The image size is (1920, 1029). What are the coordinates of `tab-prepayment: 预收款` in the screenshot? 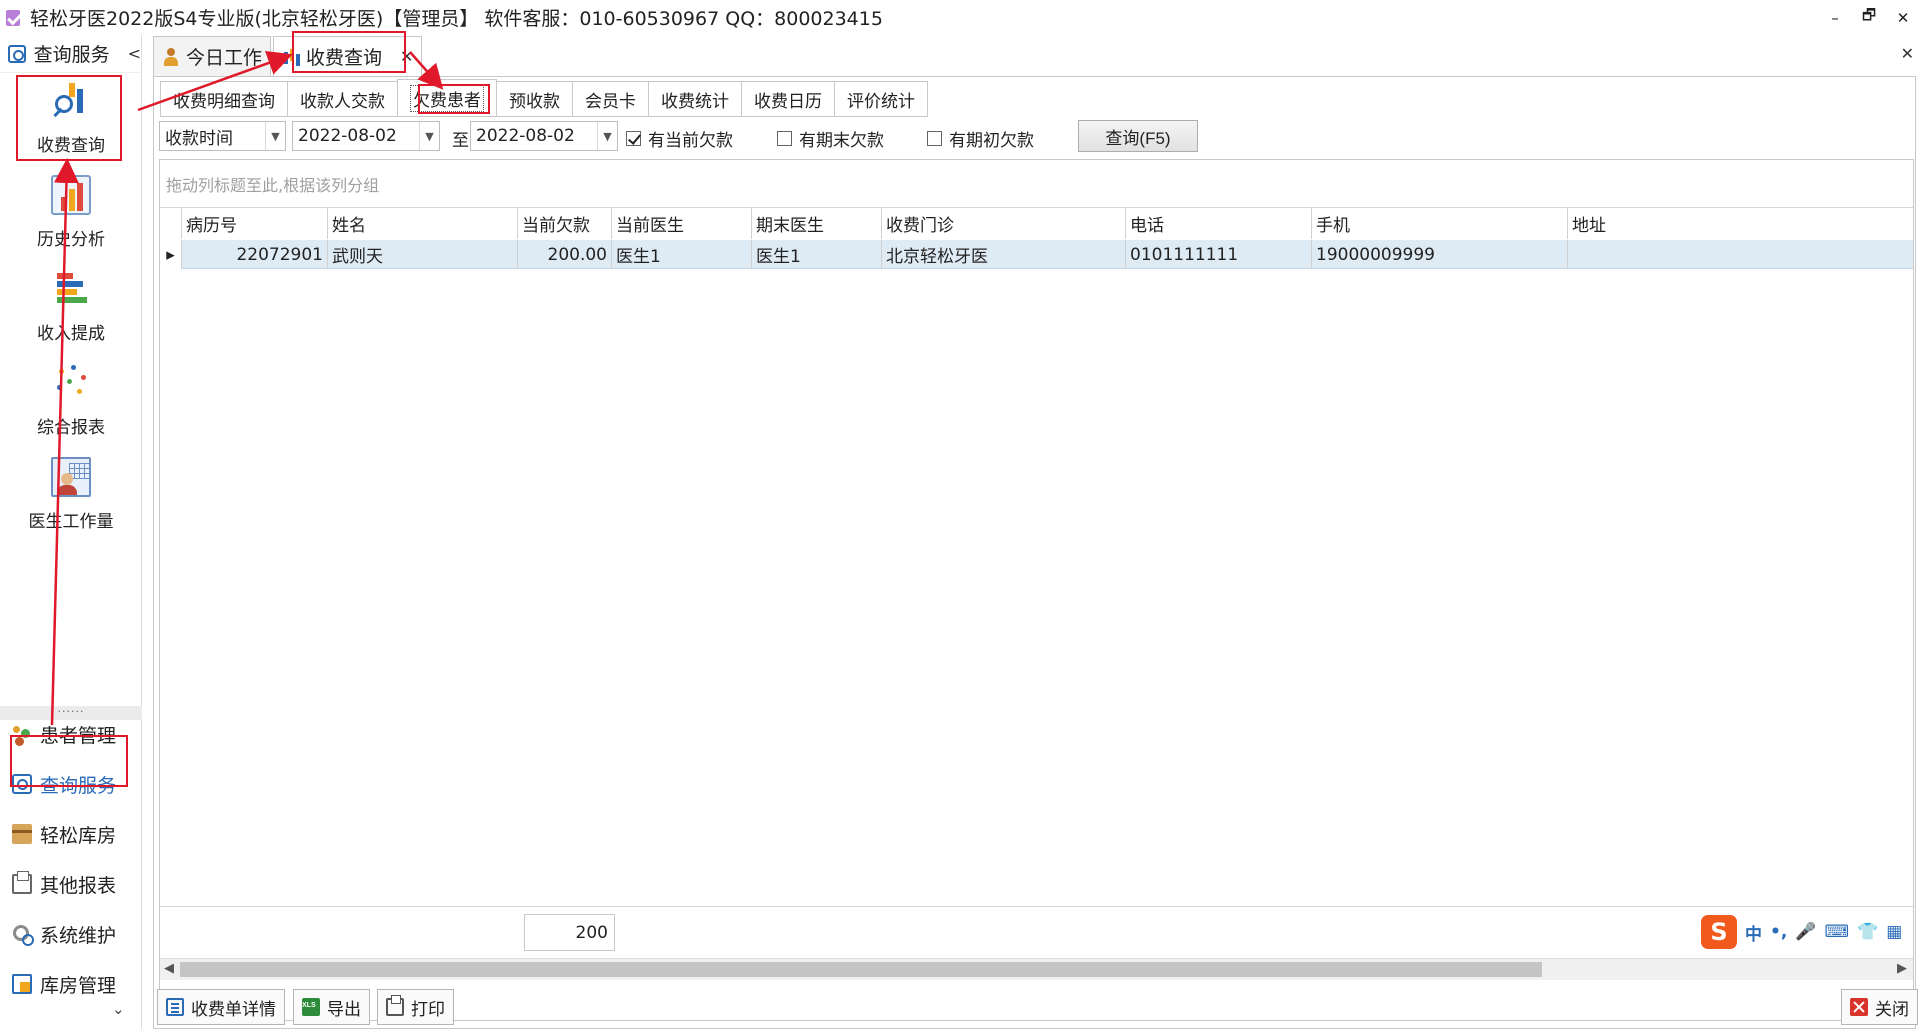 It's located at (534, 99).